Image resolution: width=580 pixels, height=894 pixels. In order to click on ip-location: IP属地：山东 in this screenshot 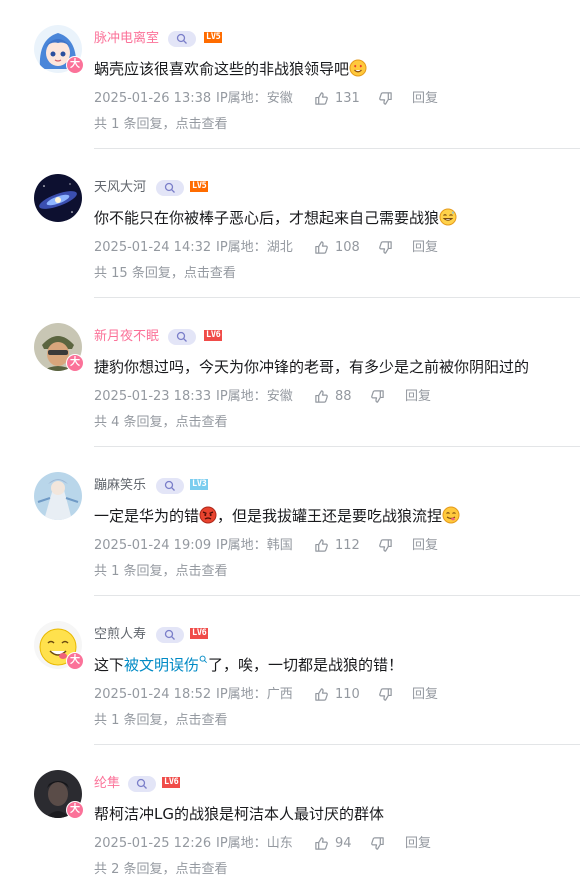, I will do `click(254, 844)`.